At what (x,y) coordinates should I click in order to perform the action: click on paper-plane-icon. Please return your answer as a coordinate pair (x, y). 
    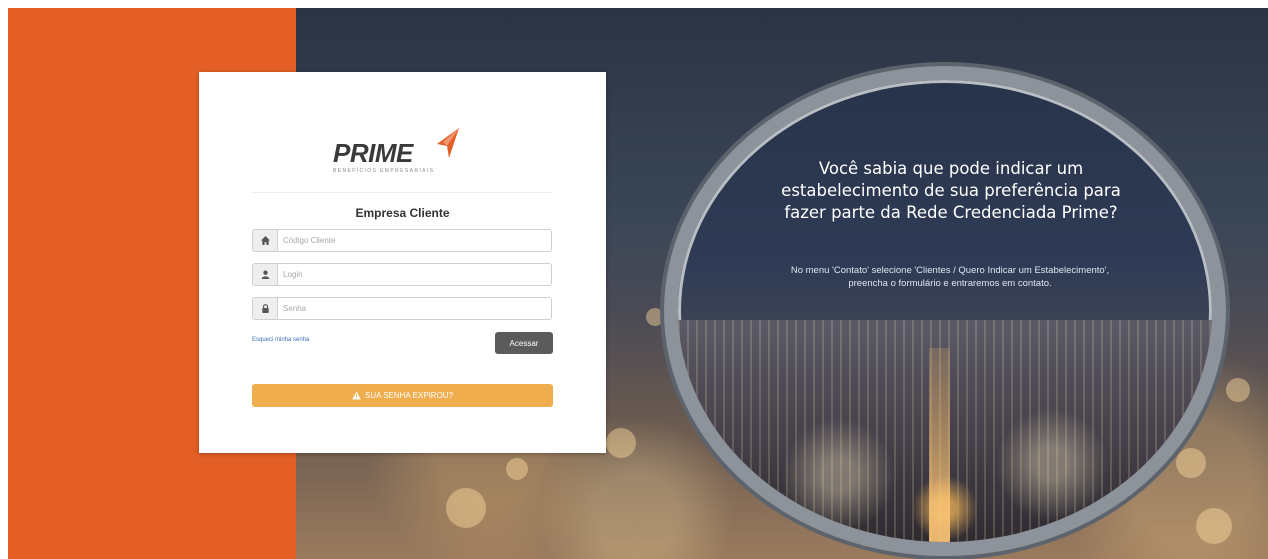
    Looking at the image, I should click on (448, 143).